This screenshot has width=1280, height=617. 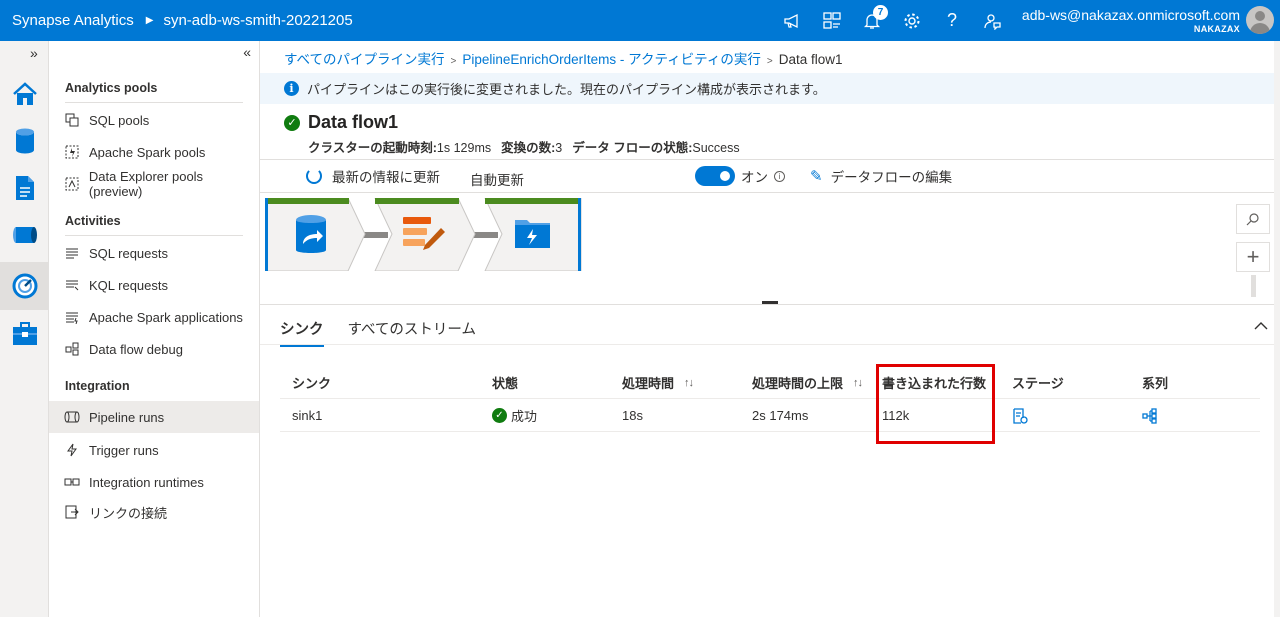 What do you see at coordinates (154, 152) in the screenshot?
I see `nav-item-spark-pools: Apache Spark pools` at bounding box center [154, 152].